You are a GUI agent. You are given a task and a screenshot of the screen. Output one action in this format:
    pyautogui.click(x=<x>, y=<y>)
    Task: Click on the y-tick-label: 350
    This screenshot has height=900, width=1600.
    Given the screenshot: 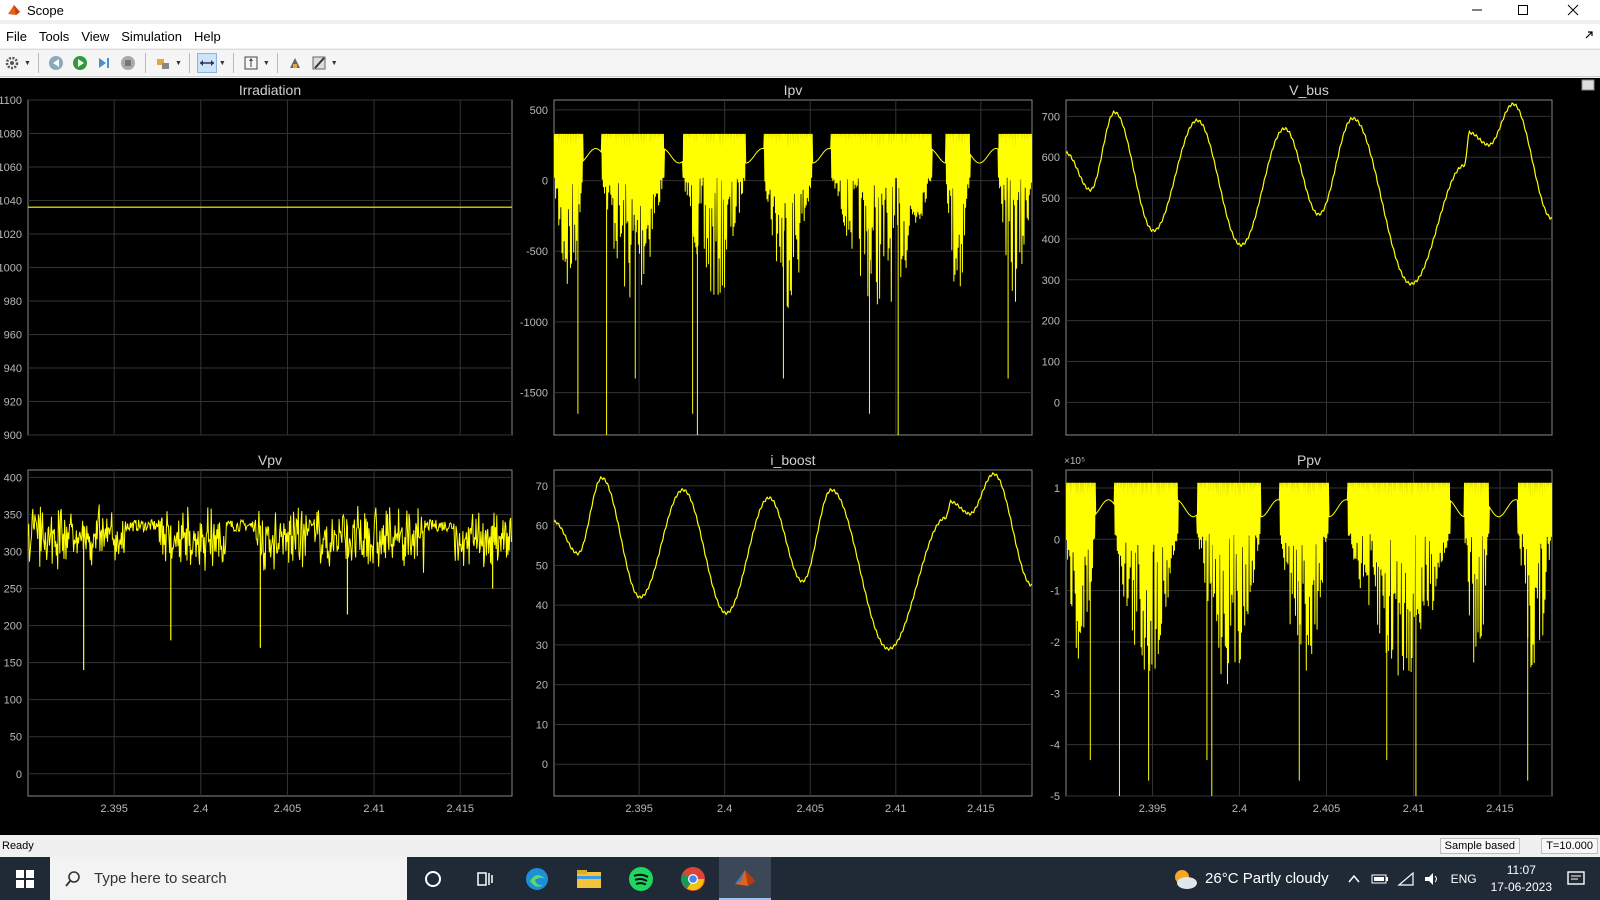 What is the action you would take?
    pyautogui.click(x=13, y=515)
    